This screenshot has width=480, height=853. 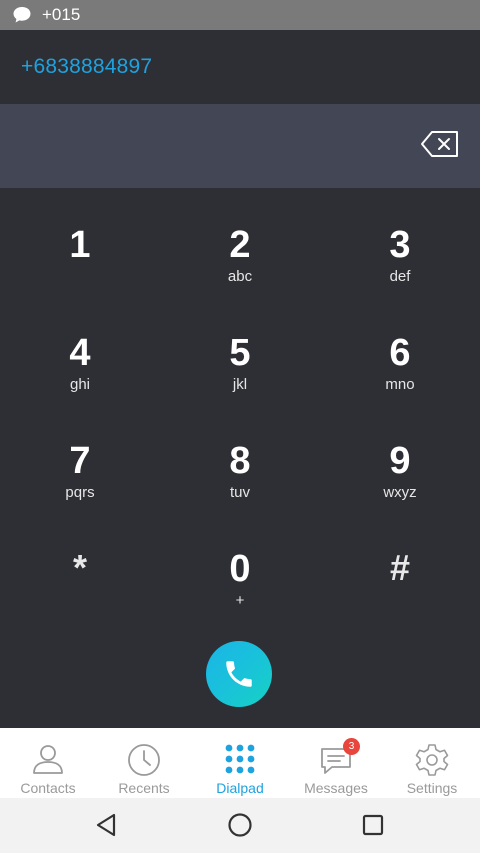 What do you see at coordinates (240, 276) in the screenshot?
I see `key-letters: abc` at bounding box center [240, 276].